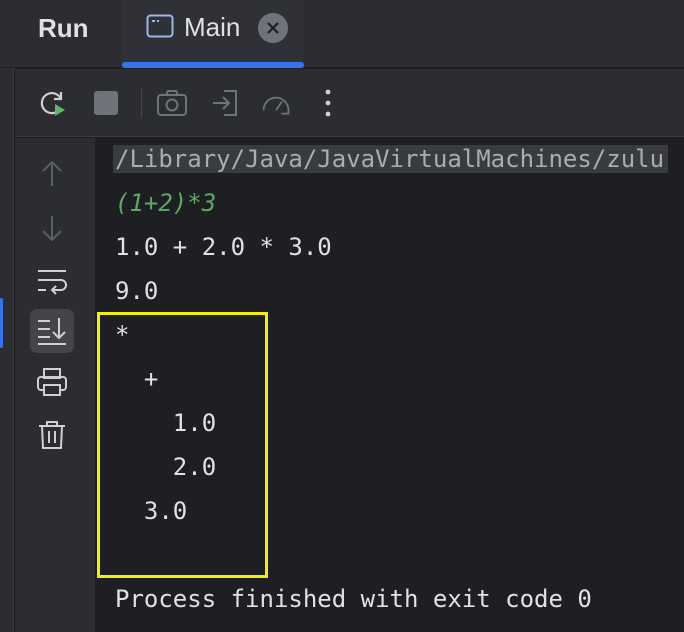 The width and height of the screenshot is (684, 632). What do you see at coordinates (166, 203) in the screenshot?
I see `user-input-line: (1+2)*3` at bounding box center [166, 203].